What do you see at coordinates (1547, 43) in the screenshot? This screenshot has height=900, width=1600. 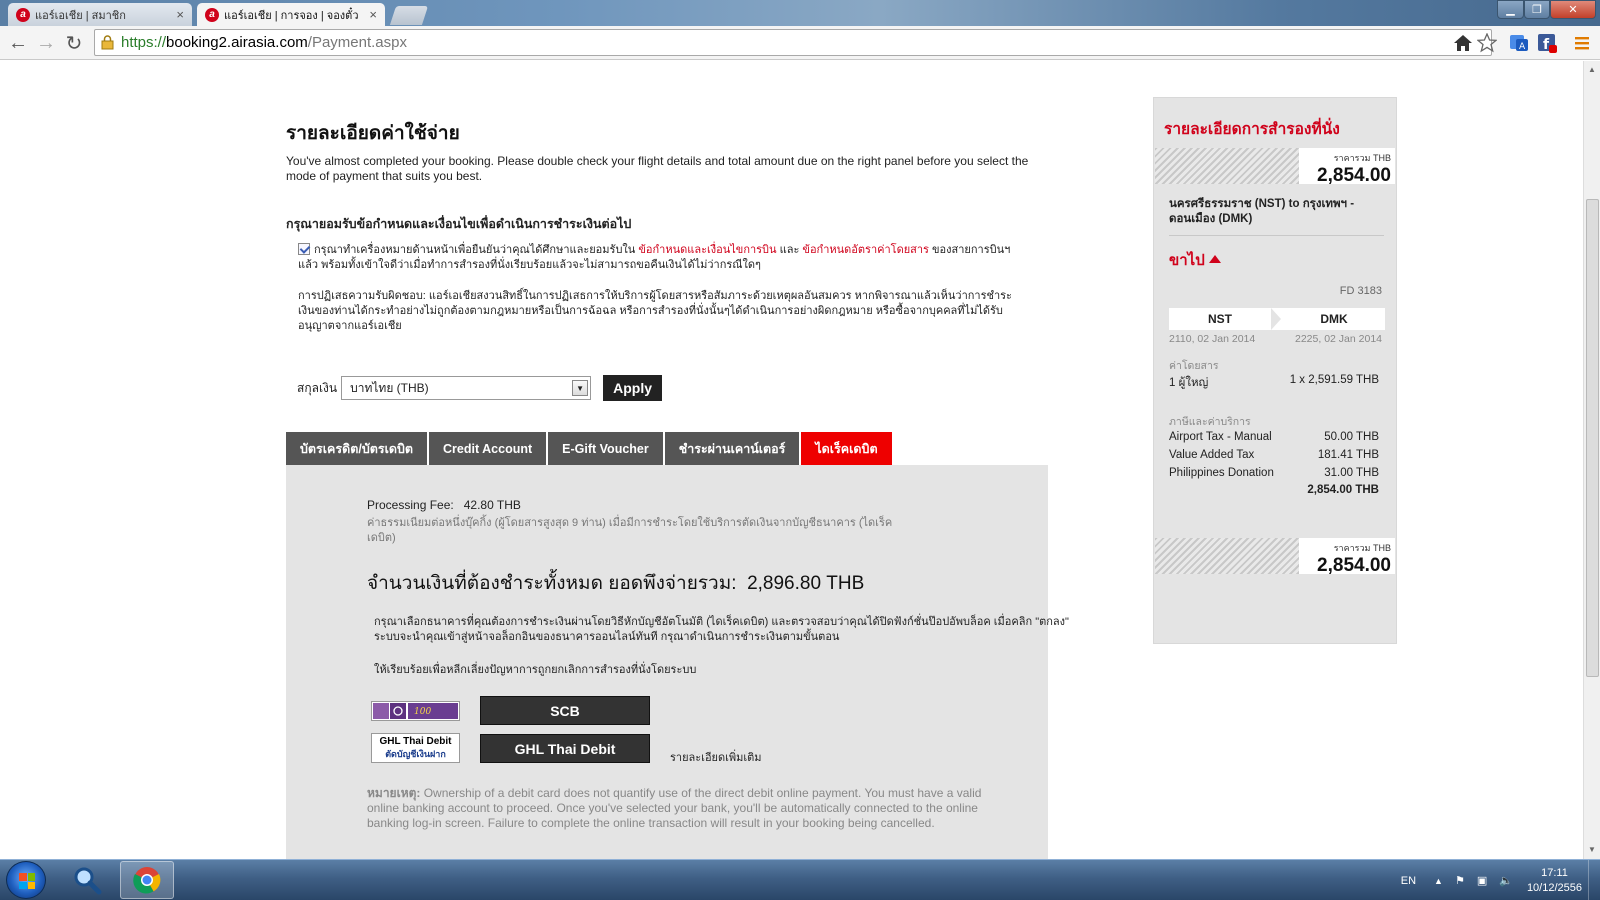 I see `facebook-extension-icon: f` at bounding box center [1547, 43].